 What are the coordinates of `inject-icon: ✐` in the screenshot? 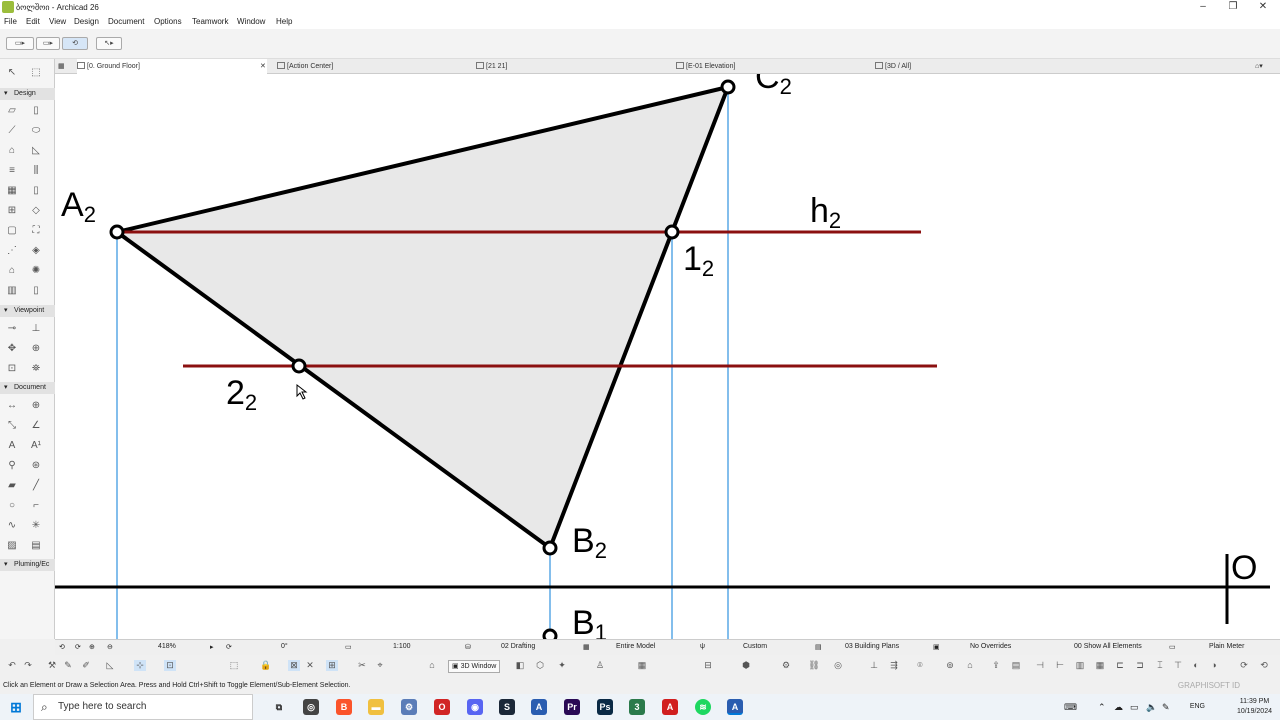 It's located at (86, 665).